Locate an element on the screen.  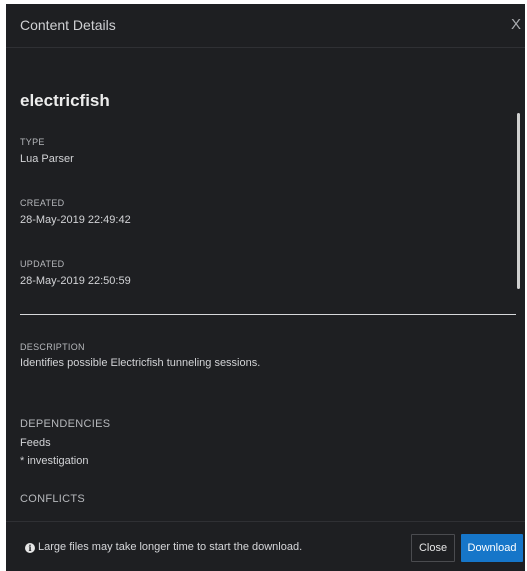
type-value: Lua Parser is located at coordinates (47, 159).